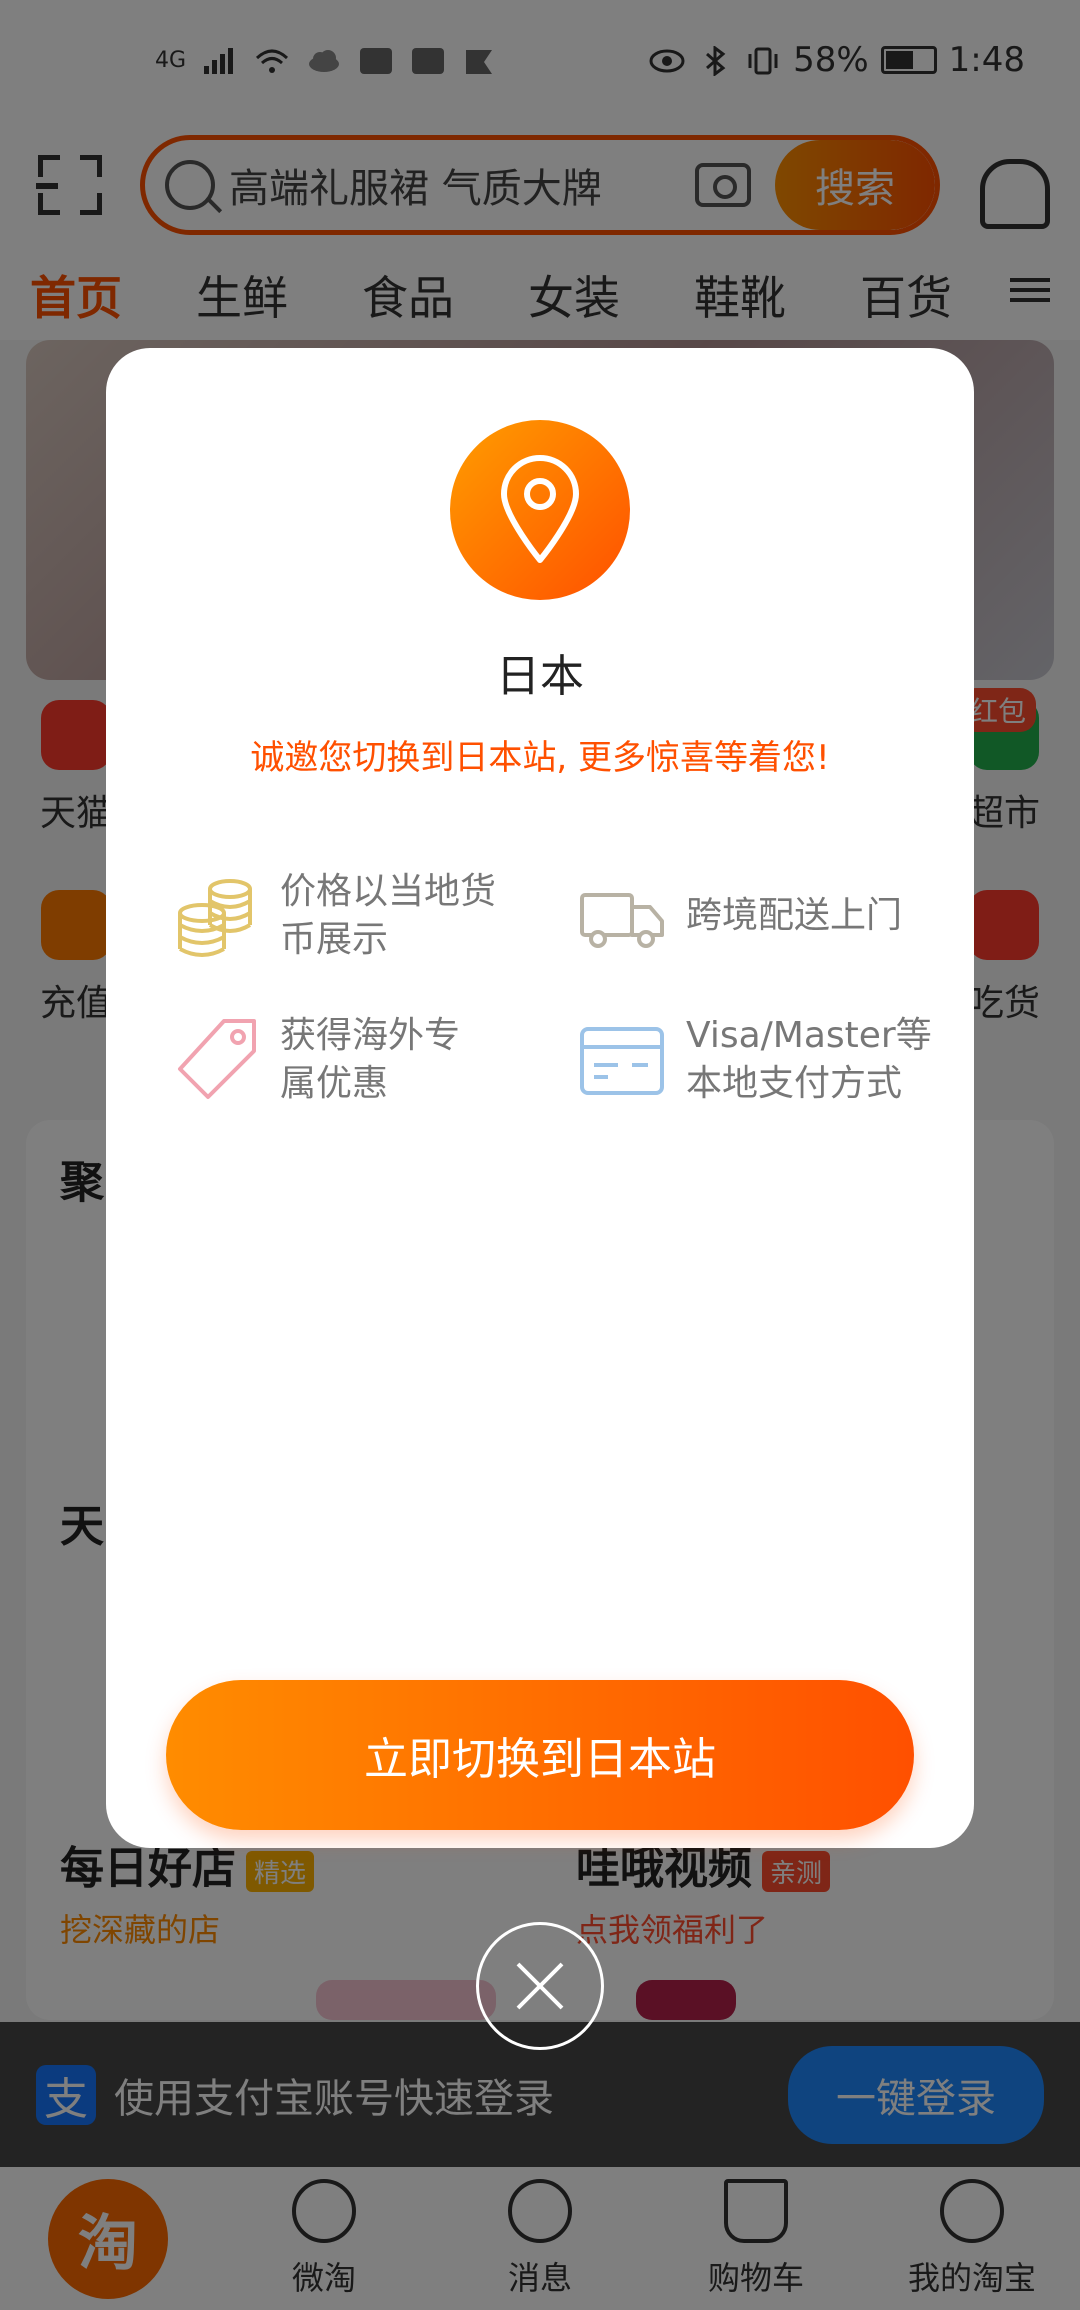 The height and width of the screenshot is (2310, 1080). What do you see at coordinates (217, 916) in the screenshot?
I see `coins-icon` at bounding box center [217, 916].